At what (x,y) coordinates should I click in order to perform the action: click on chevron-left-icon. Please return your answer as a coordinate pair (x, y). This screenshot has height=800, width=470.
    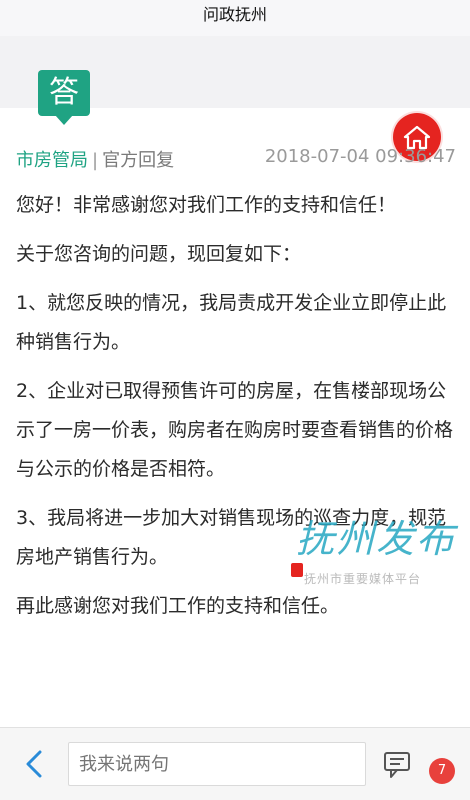
    Looking at the image, I should click on (34, 764).